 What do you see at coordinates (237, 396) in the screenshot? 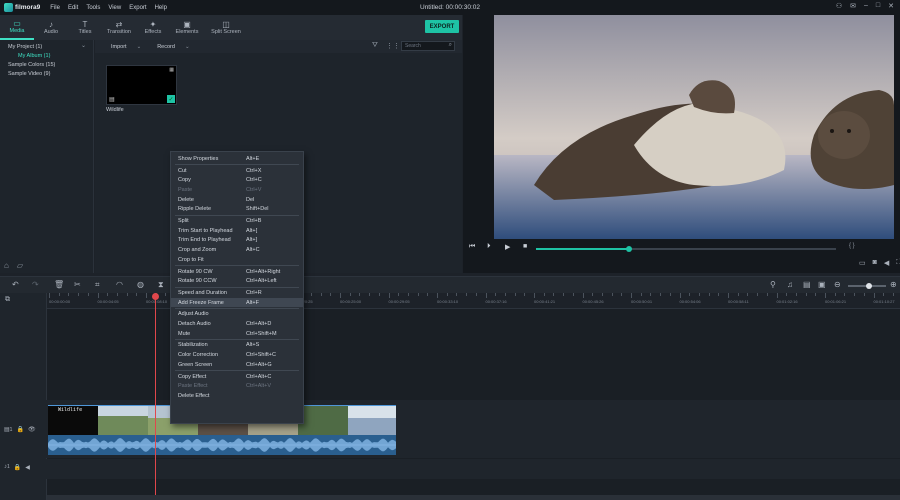
I see `menu-item-delete-effect: Delete Effect` at bounding box center [237, 396].